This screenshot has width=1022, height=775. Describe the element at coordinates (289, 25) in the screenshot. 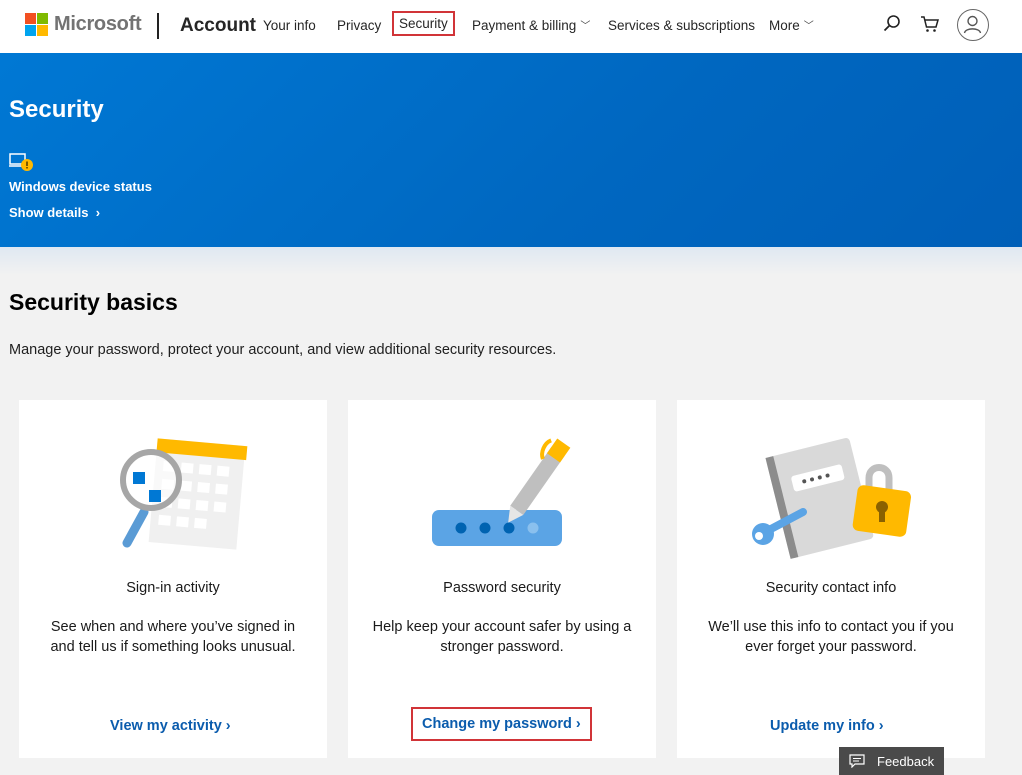

I see `nav-your-info: Your info` at that location.